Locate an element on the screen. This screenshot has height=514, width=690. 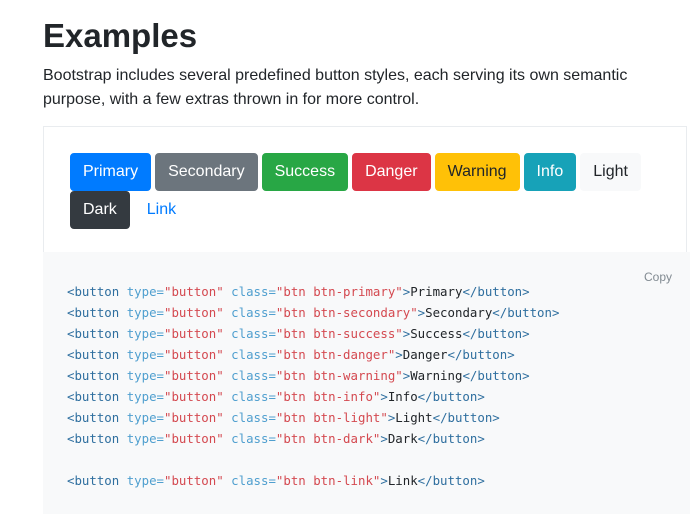
code-text: Secondary is located at coordinates (459, 312).